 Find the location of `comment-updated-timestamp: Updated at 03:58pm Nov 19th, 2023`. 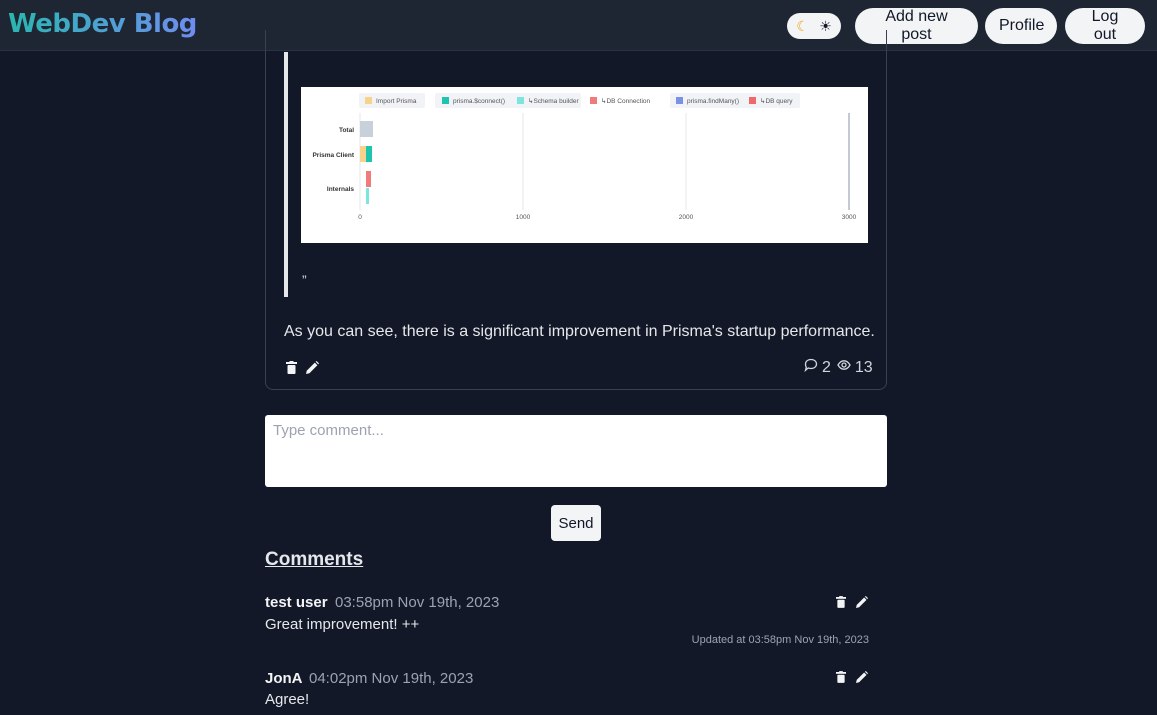

comment-updated-timestamp: Updated at 03:58pm Nov 19th, 2023 is located at coordinates (780, 640).